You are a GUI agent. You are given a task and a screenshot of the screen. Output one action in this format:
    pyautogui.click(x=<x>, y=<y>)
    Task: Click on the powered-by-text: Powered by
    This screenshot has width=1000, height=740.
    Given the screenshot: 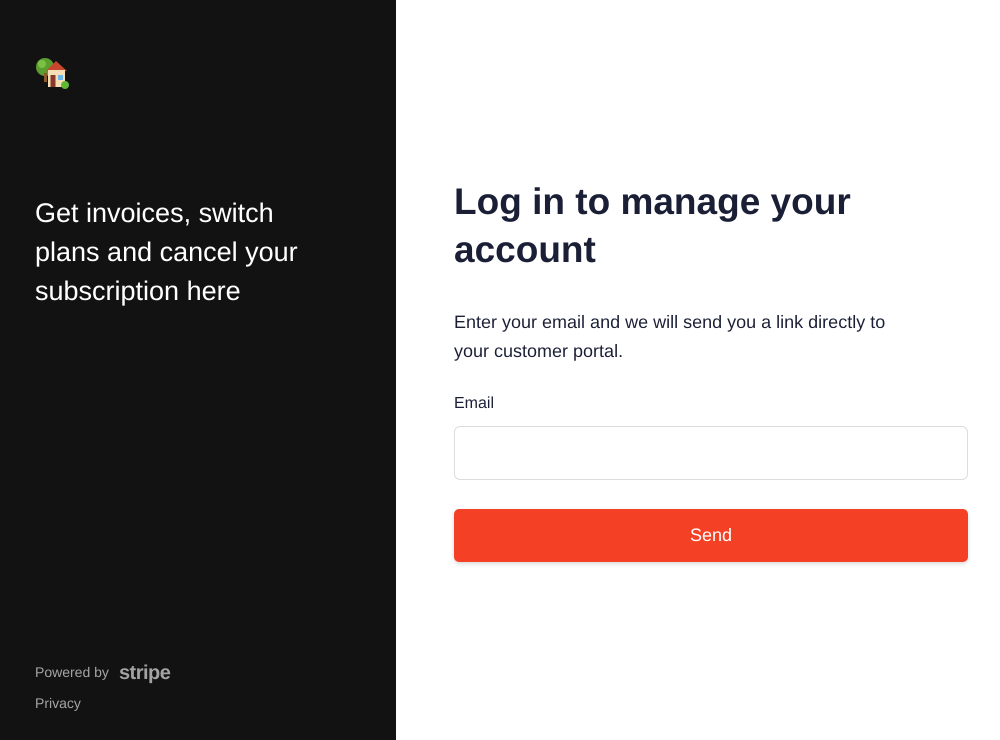 What is the action you would take?
    pyautogui.click(x=72, y=672)
    